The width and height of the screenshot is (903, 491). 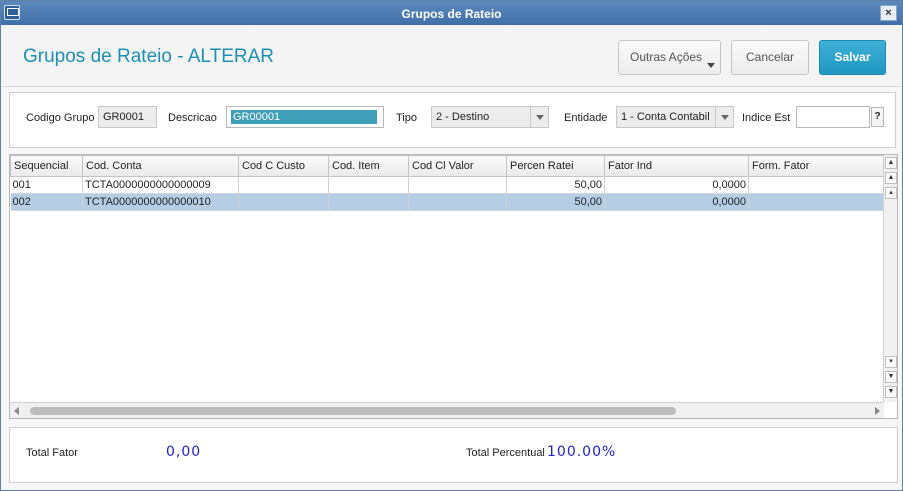 I want to click on column-header-cod-c-custo: Cod C Custo, so click(x=283, y=166).